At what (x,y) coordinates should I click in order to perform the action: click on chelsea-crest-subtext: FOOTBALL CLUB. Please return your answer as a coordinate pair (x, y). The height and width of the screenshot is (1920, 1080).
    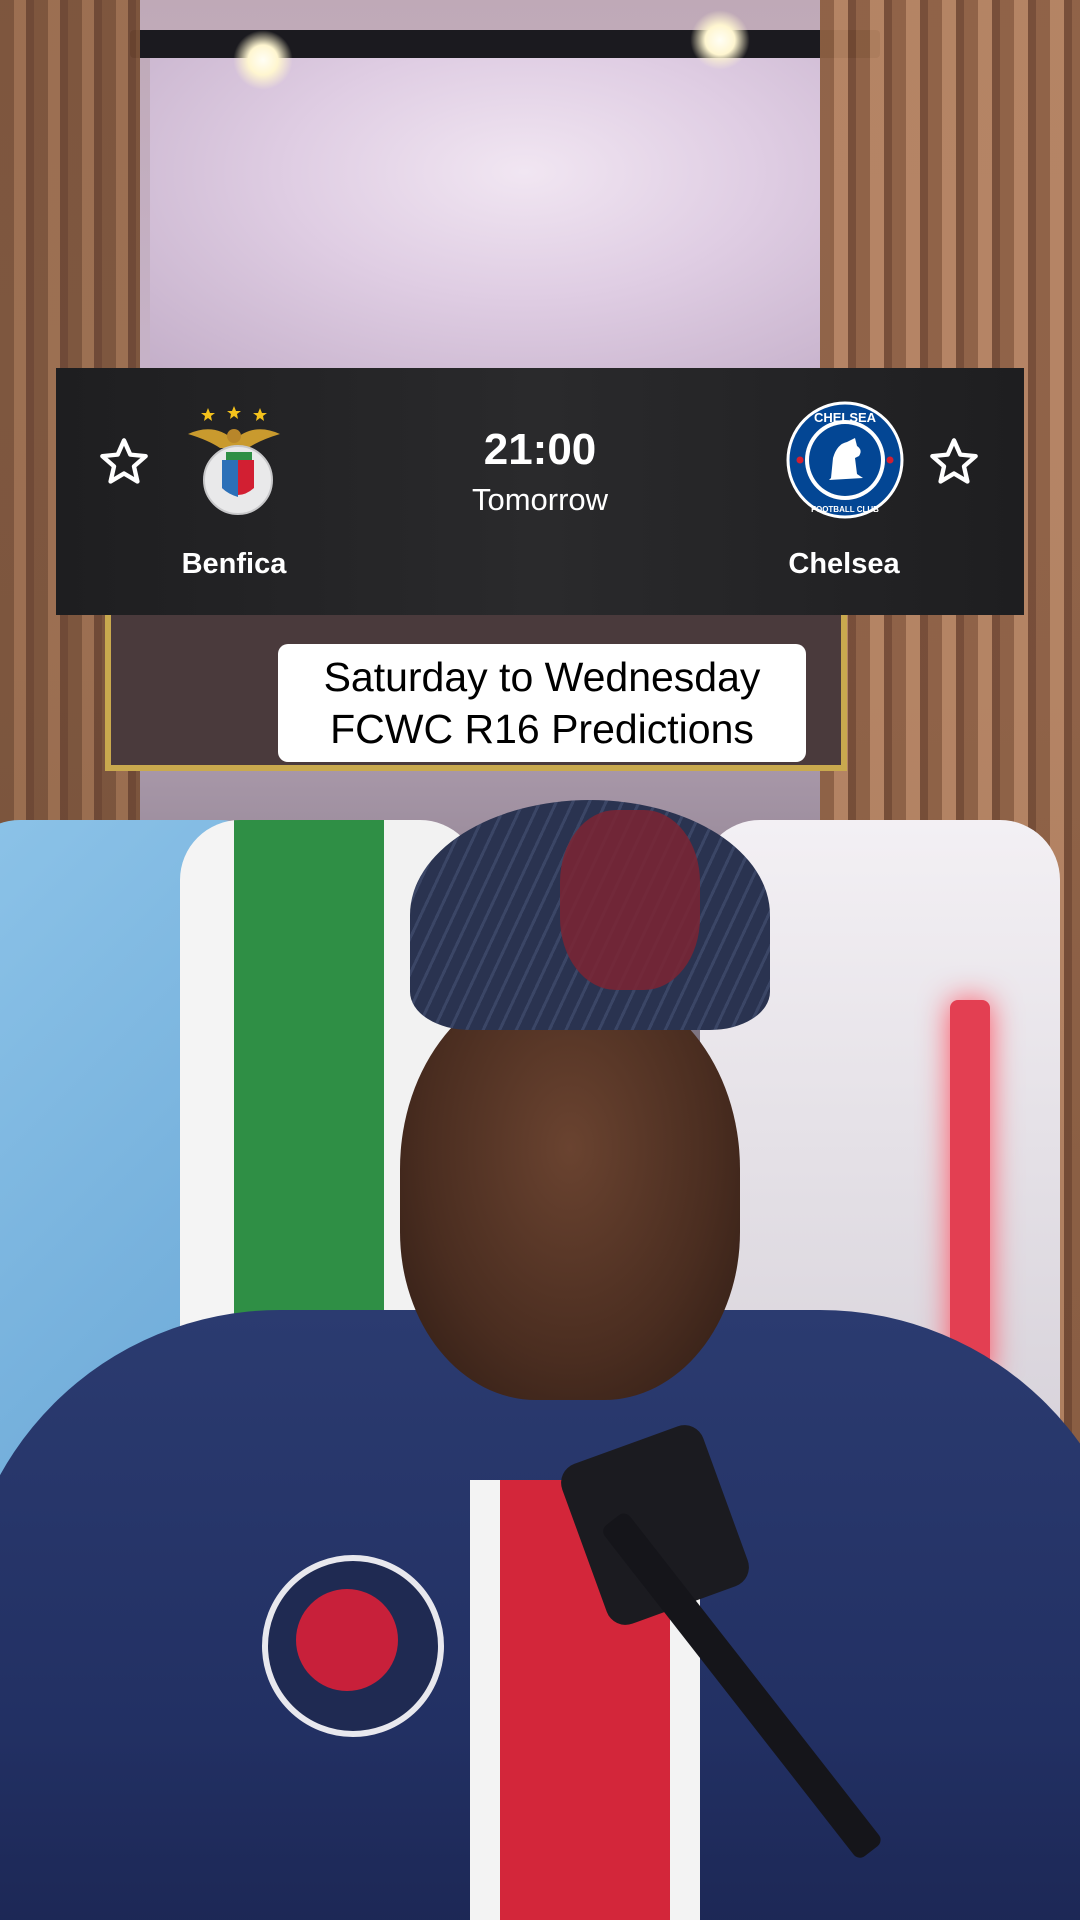
    Looking at the image, I should click on (845, 509).